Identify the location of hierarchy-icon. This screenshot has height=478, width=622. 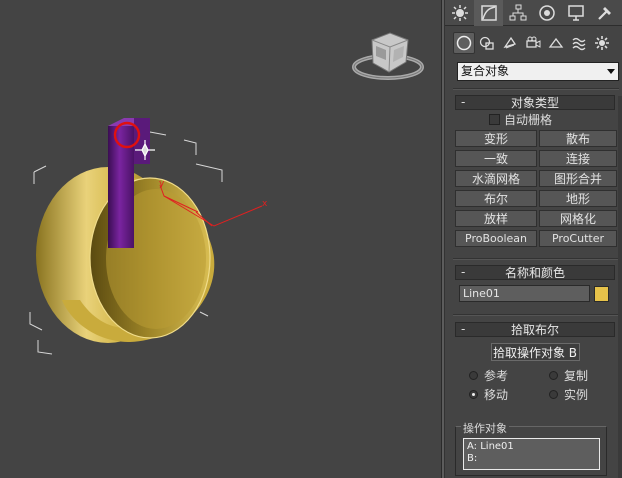
(517, 12).